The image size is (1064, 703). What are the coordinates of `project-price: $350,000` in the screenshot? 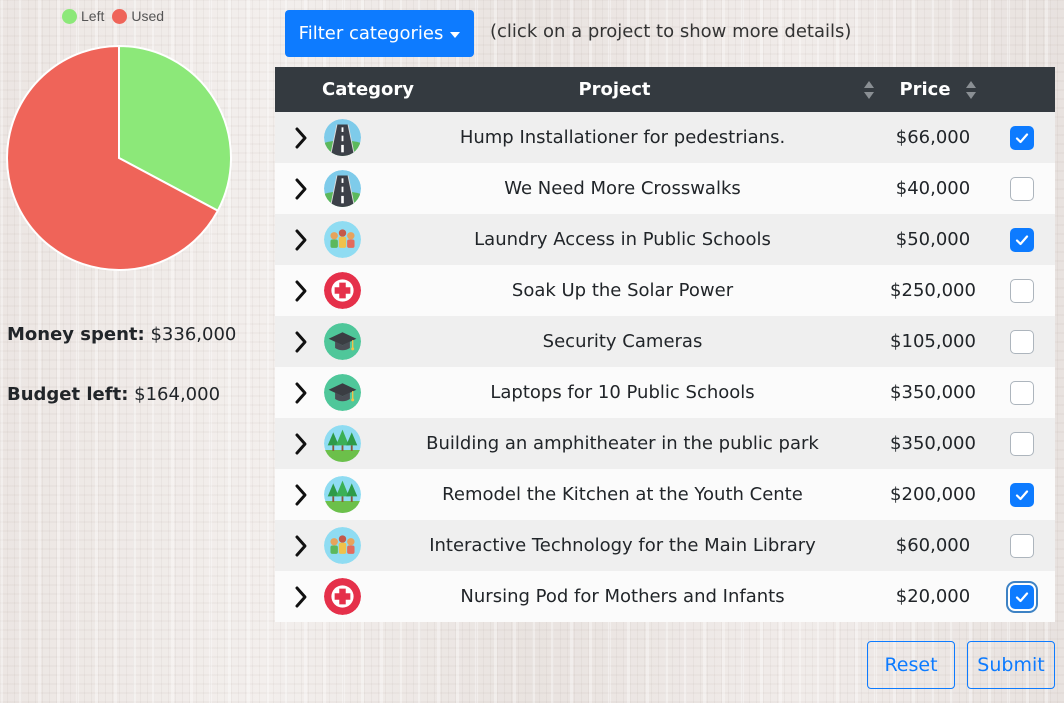 It's located at (933, 443).